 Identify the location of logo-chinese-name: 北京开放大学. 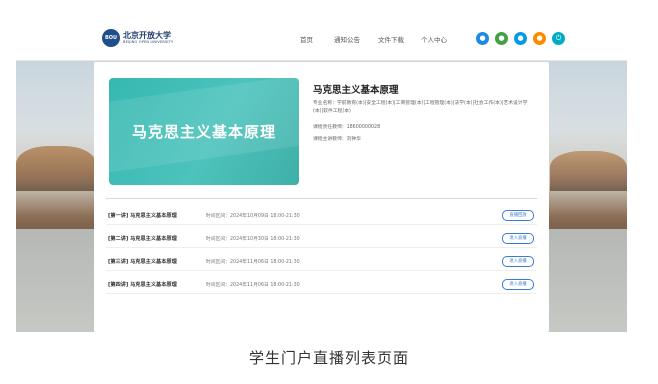
(147, 35).